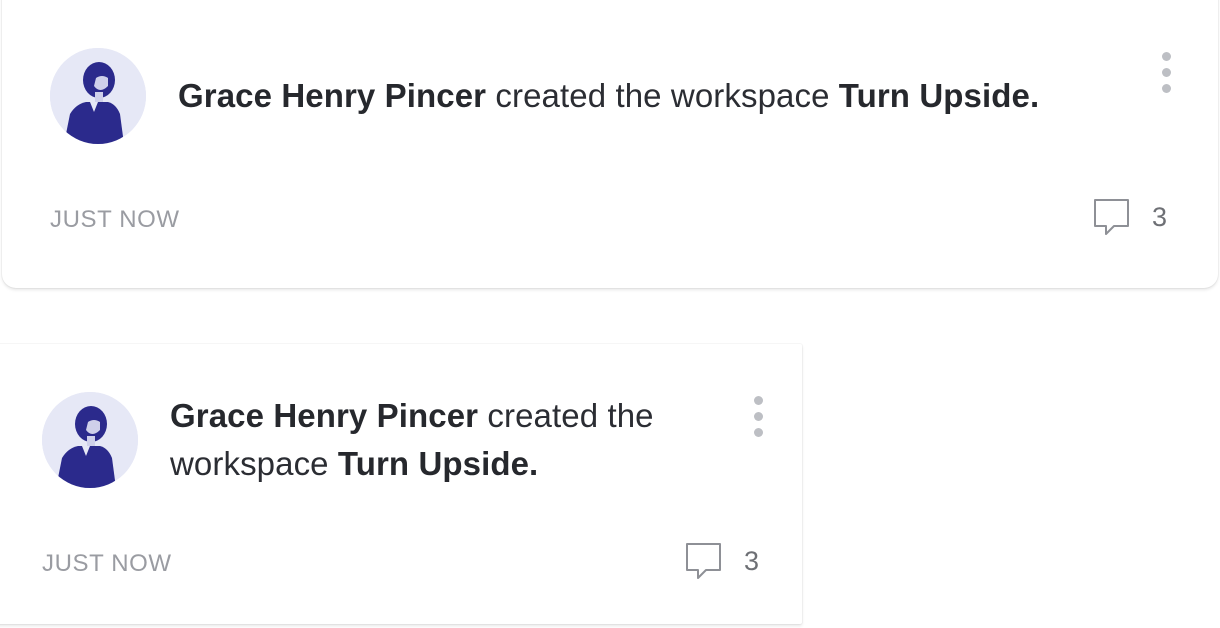 Image resolution: width=1220 pixels, height=628 pixels. What do you see at coordinates (662, 95) in the screenshot?
I see `activity-action: created the workspace` at bounding box center [662, 95].